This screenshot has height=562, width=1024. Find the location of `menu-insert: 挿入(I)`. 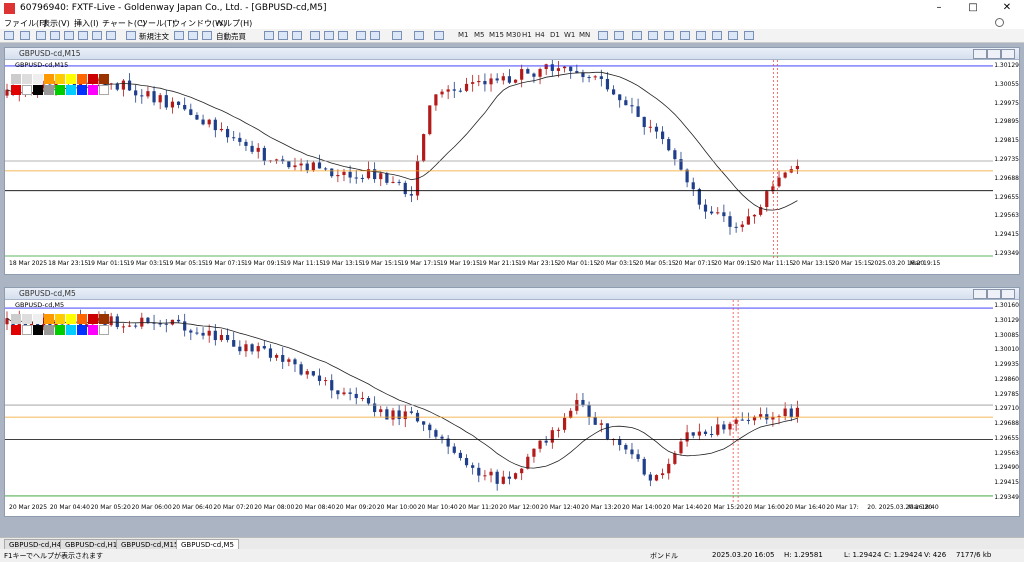

menu-insert: 挿入(I) is located at coordinates (86, 23).